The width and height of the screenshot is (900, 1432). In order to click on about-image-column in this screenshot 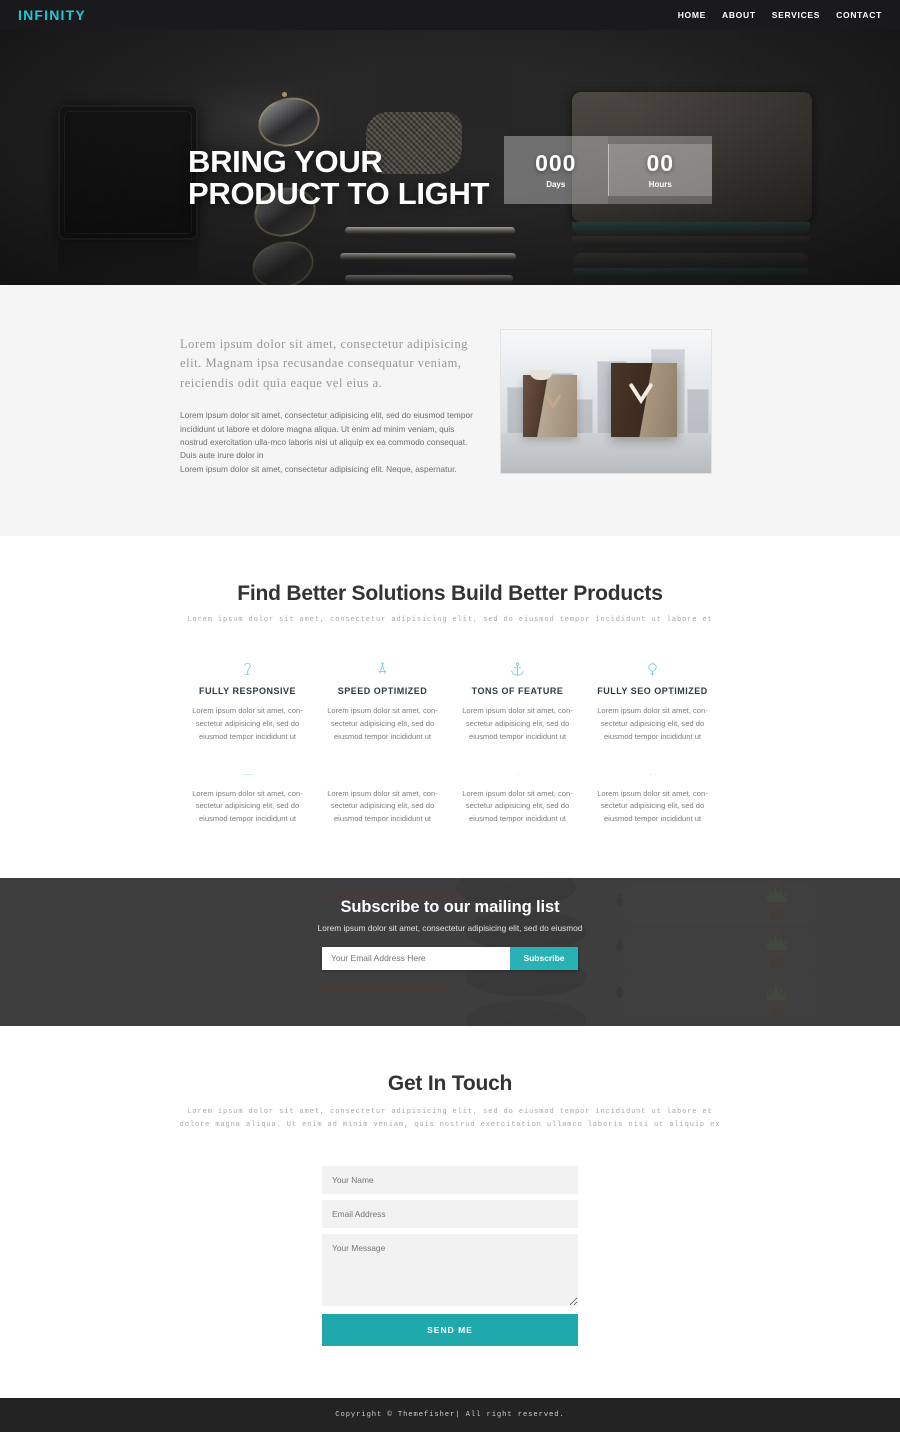, I will do `click(606, 402)`.